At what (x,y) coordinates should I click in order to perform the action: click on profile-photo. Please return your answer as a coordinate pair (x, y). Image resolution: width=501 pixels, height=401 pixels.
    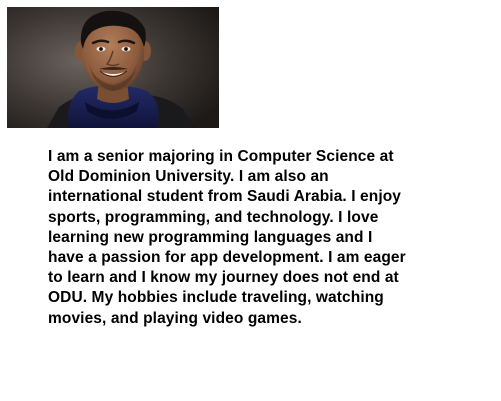
    Looking at the image, I should click on (113, 67).